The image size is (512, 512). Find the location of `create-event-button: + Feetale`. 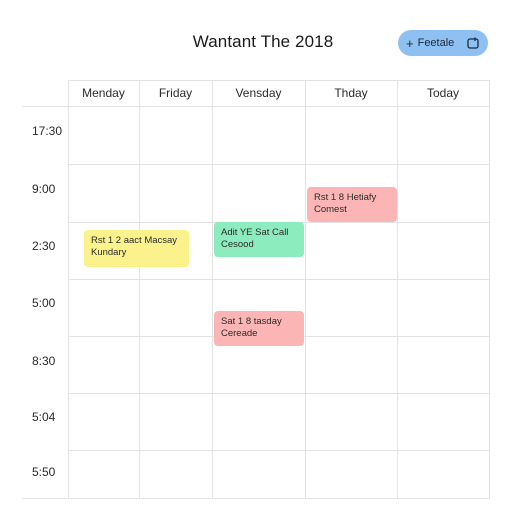

create-event-button: + Feetale is located at coordinates (443, 43).